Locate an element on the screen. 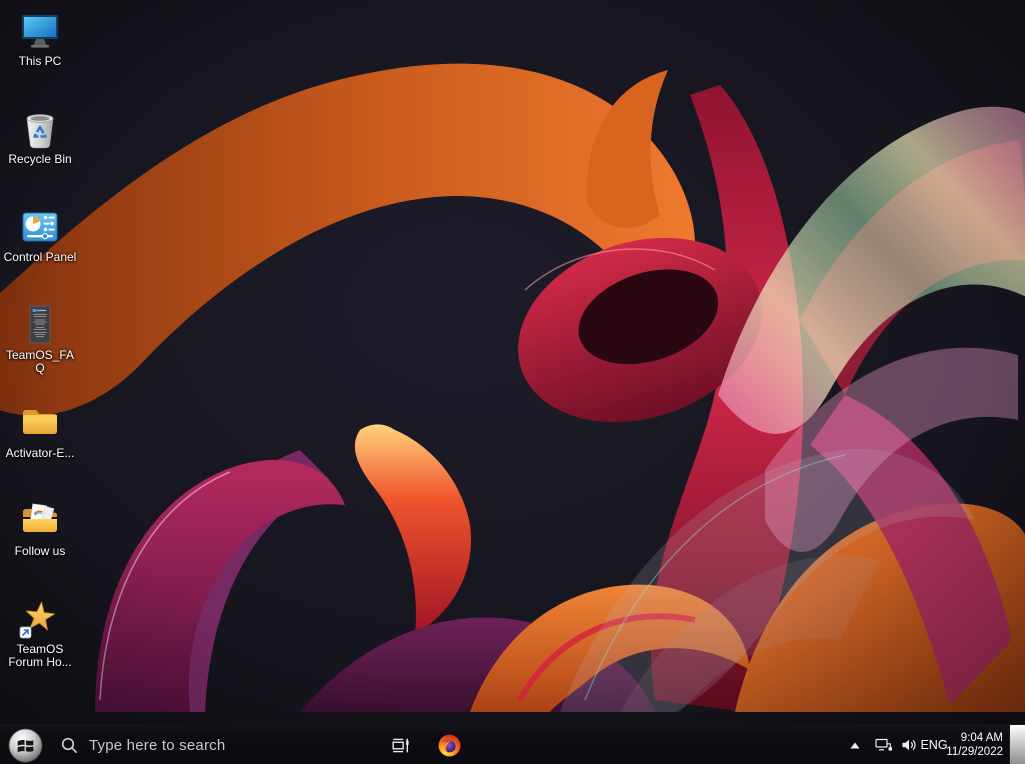 Image resolution: width=1025 pixels, height=764 pixels. desktop-icon-label: Recycle Bin is located at coordinates (40, 159).